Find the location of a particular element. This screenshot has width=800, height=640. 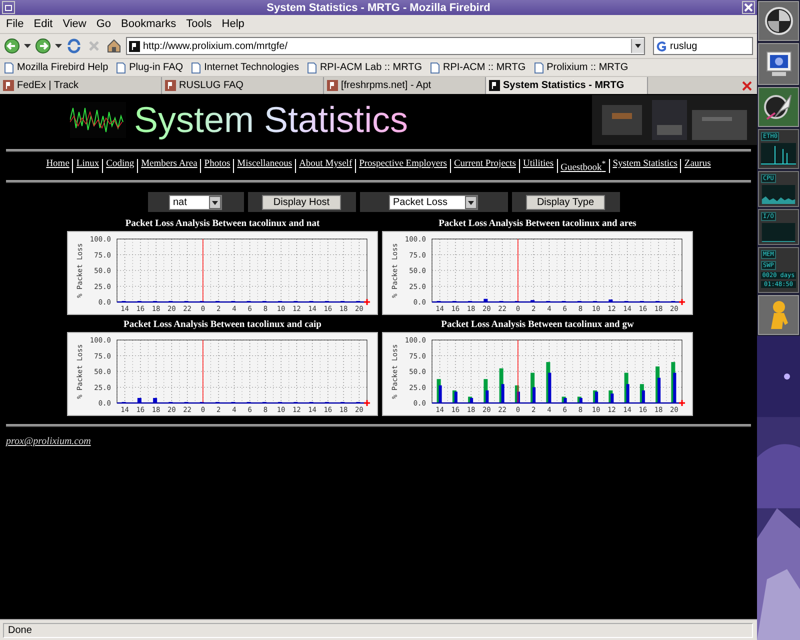

status-text: Done is located at coordinates (378, 630).